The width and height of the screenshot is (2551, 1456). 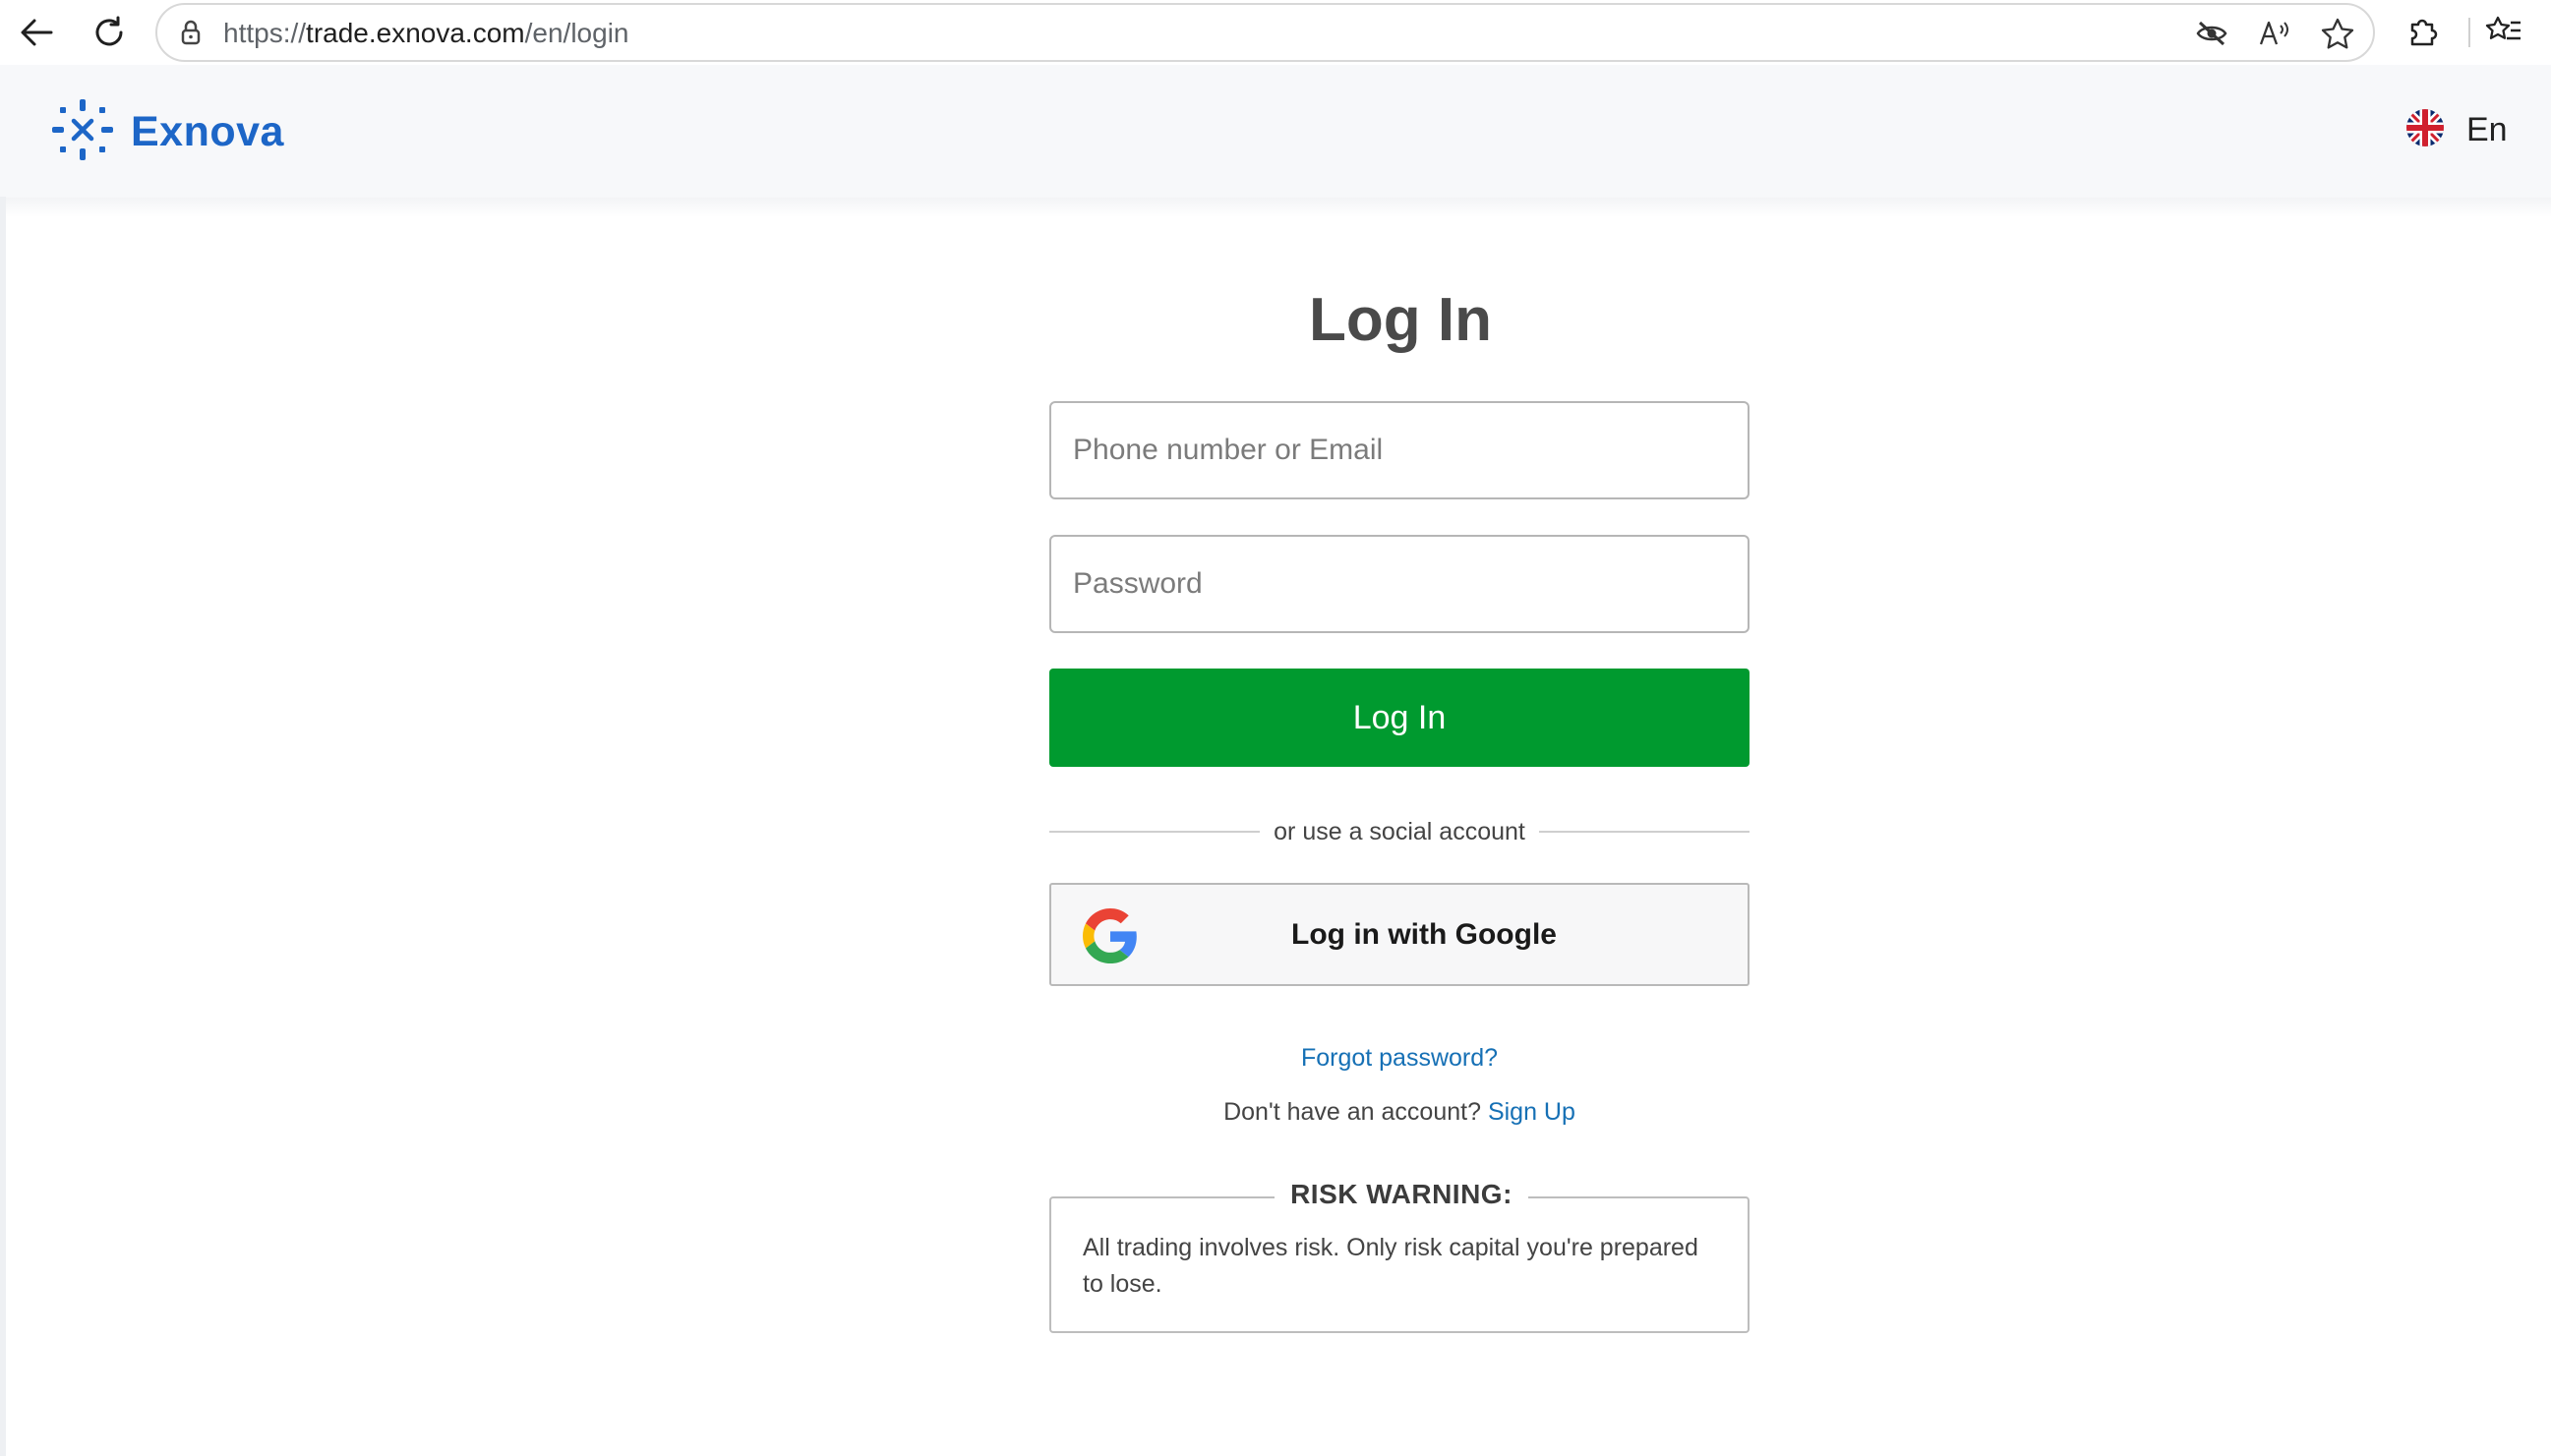 What do you see at coordinates (1155, 832) in the screenshot?
I see `divider-line-left` at bounding box center [1155, 832].